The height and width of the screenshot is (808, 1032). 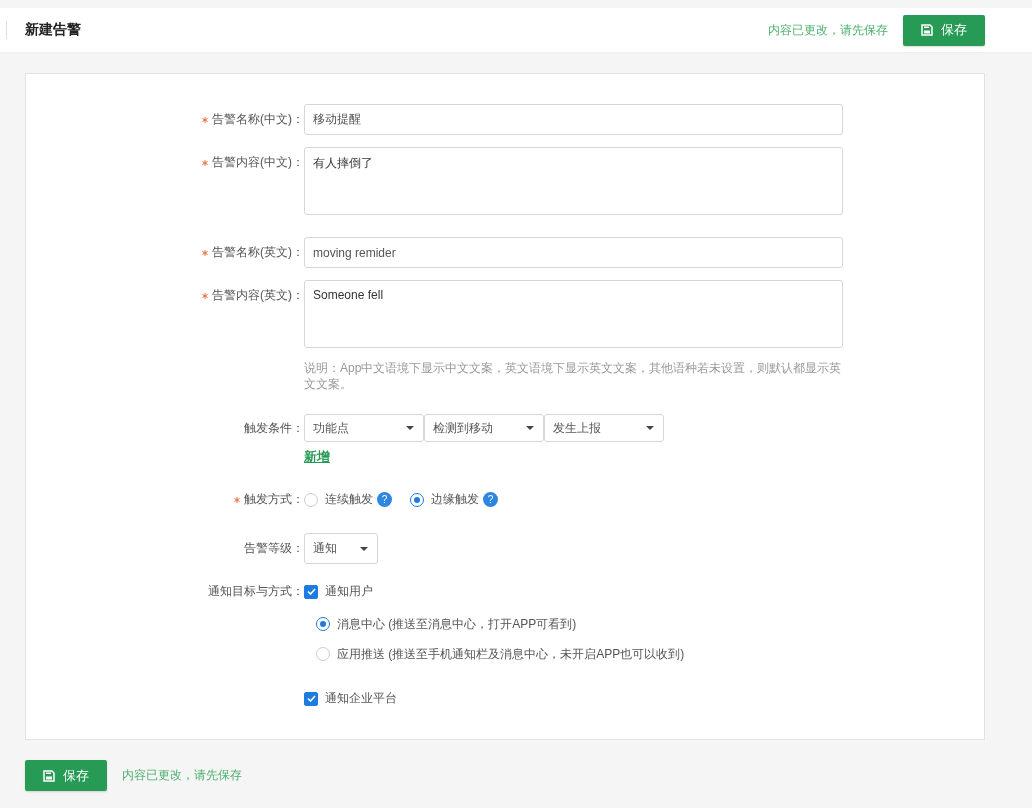 I want to click on dropdown: 检测到移动, so click(x=484, y=428).